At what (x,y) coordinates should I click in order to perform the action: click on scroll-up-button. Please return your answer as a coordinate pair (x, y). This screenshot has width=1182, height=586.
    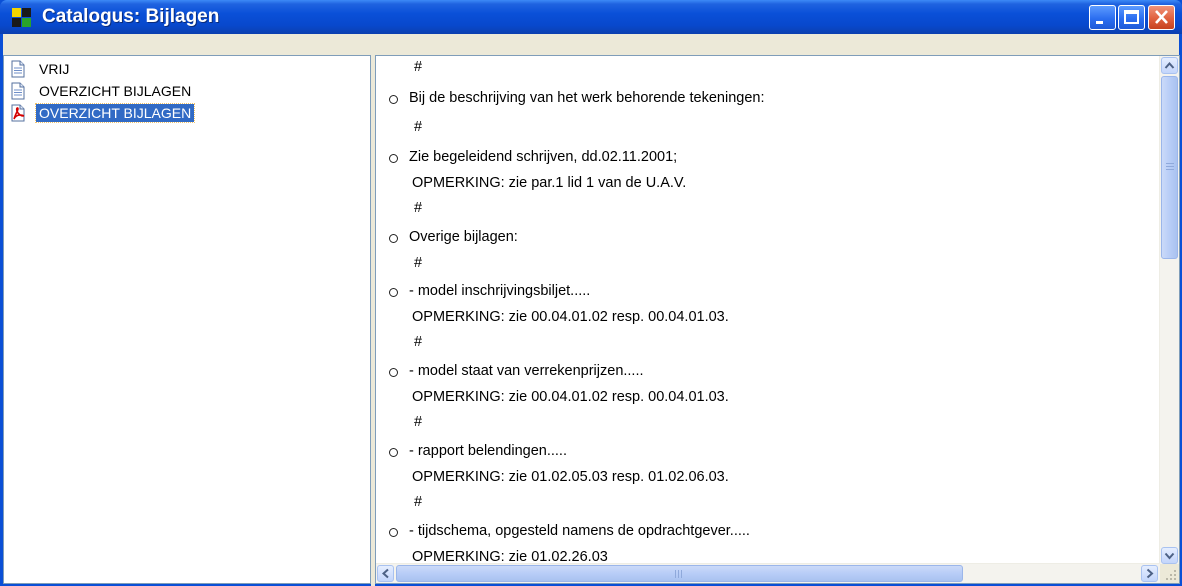
    Looking at the image, I should click on (1169, 65).